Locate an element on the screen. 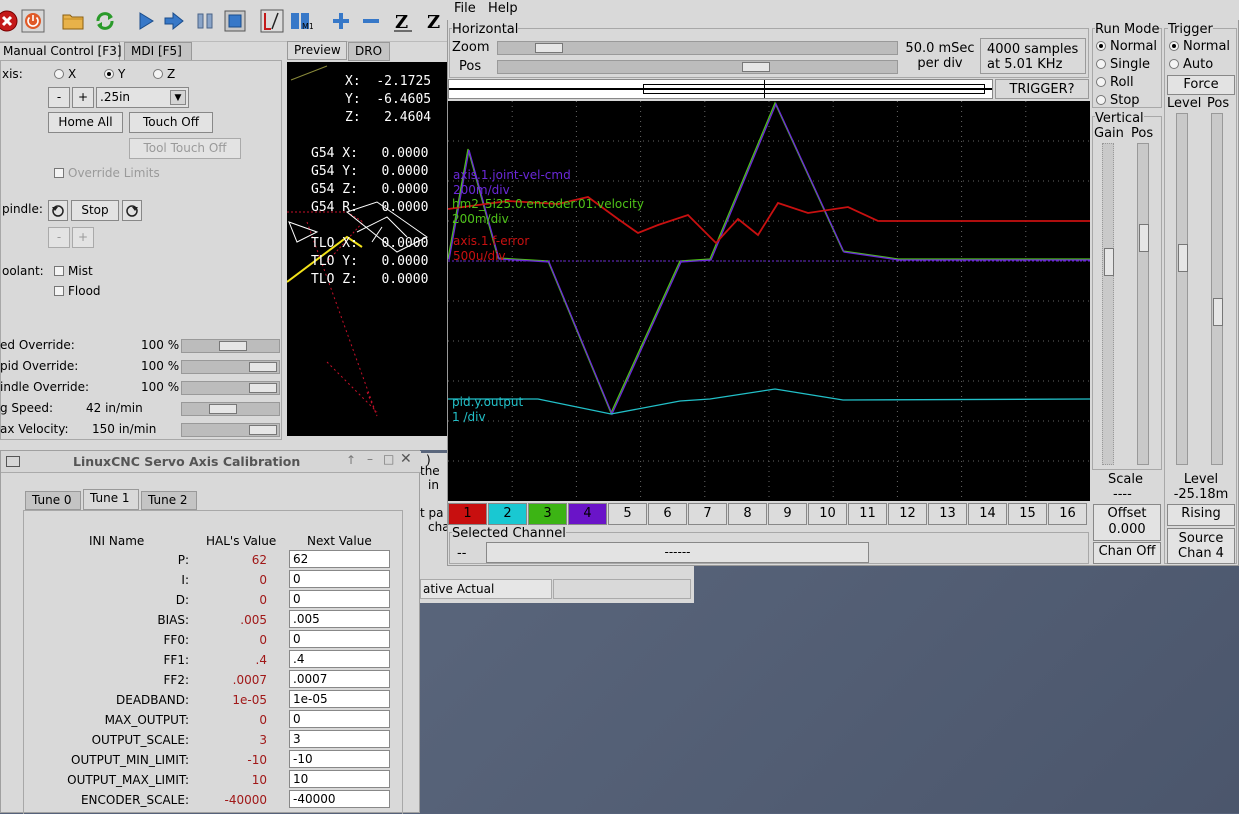  next-value-input: 62 is located at coordinates (339, 559).